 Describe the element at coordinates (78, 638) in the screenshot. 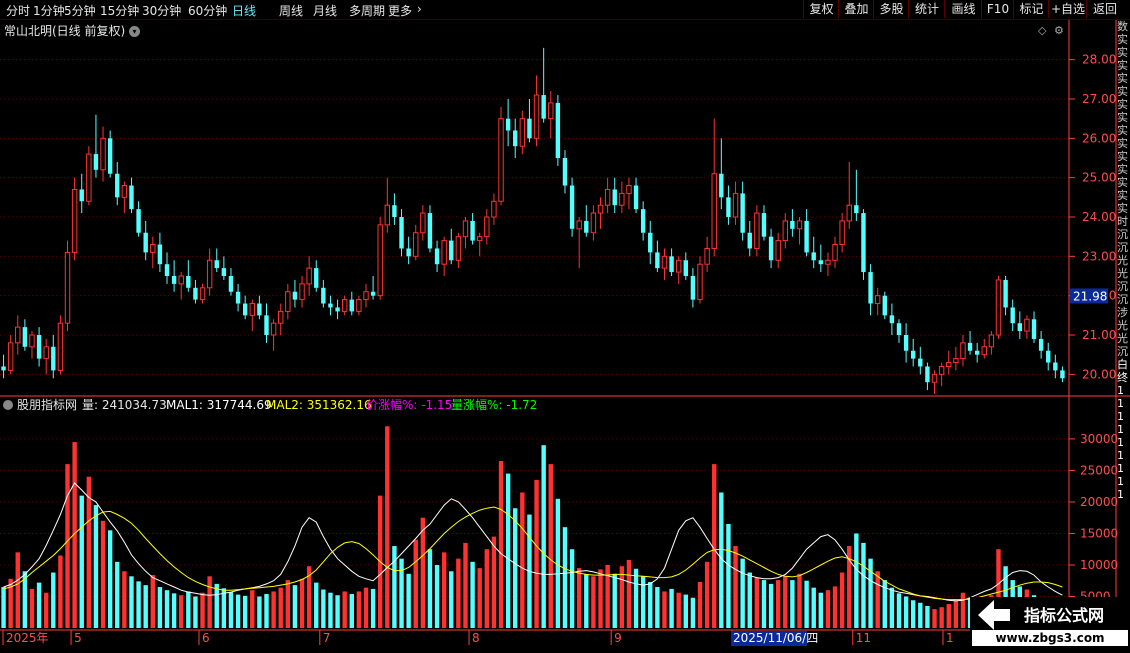

I see `date-label: 5` at that location.